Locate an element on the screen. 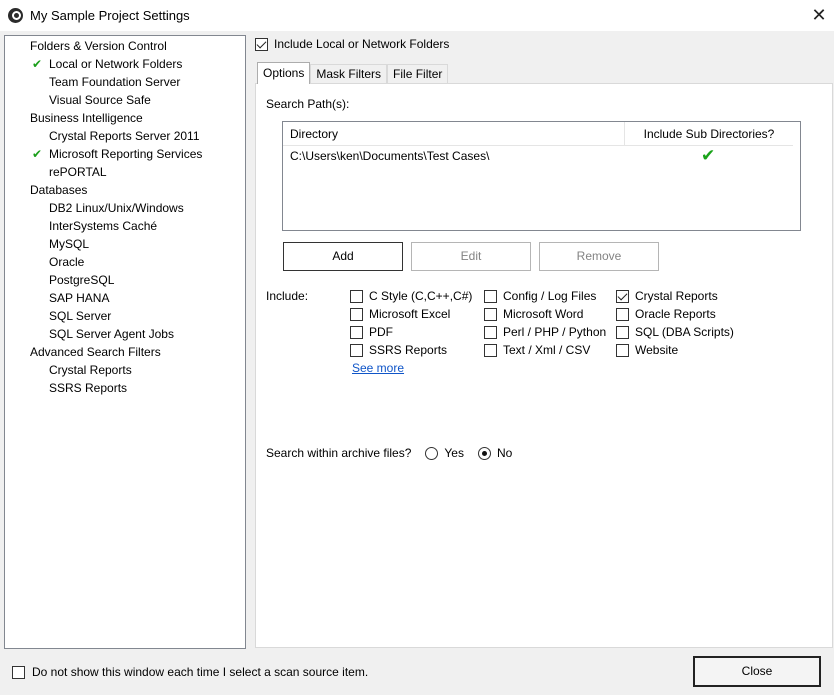 This screenshot has width=834, height=695. archive-no-radio is located at coordinates (484, 453).